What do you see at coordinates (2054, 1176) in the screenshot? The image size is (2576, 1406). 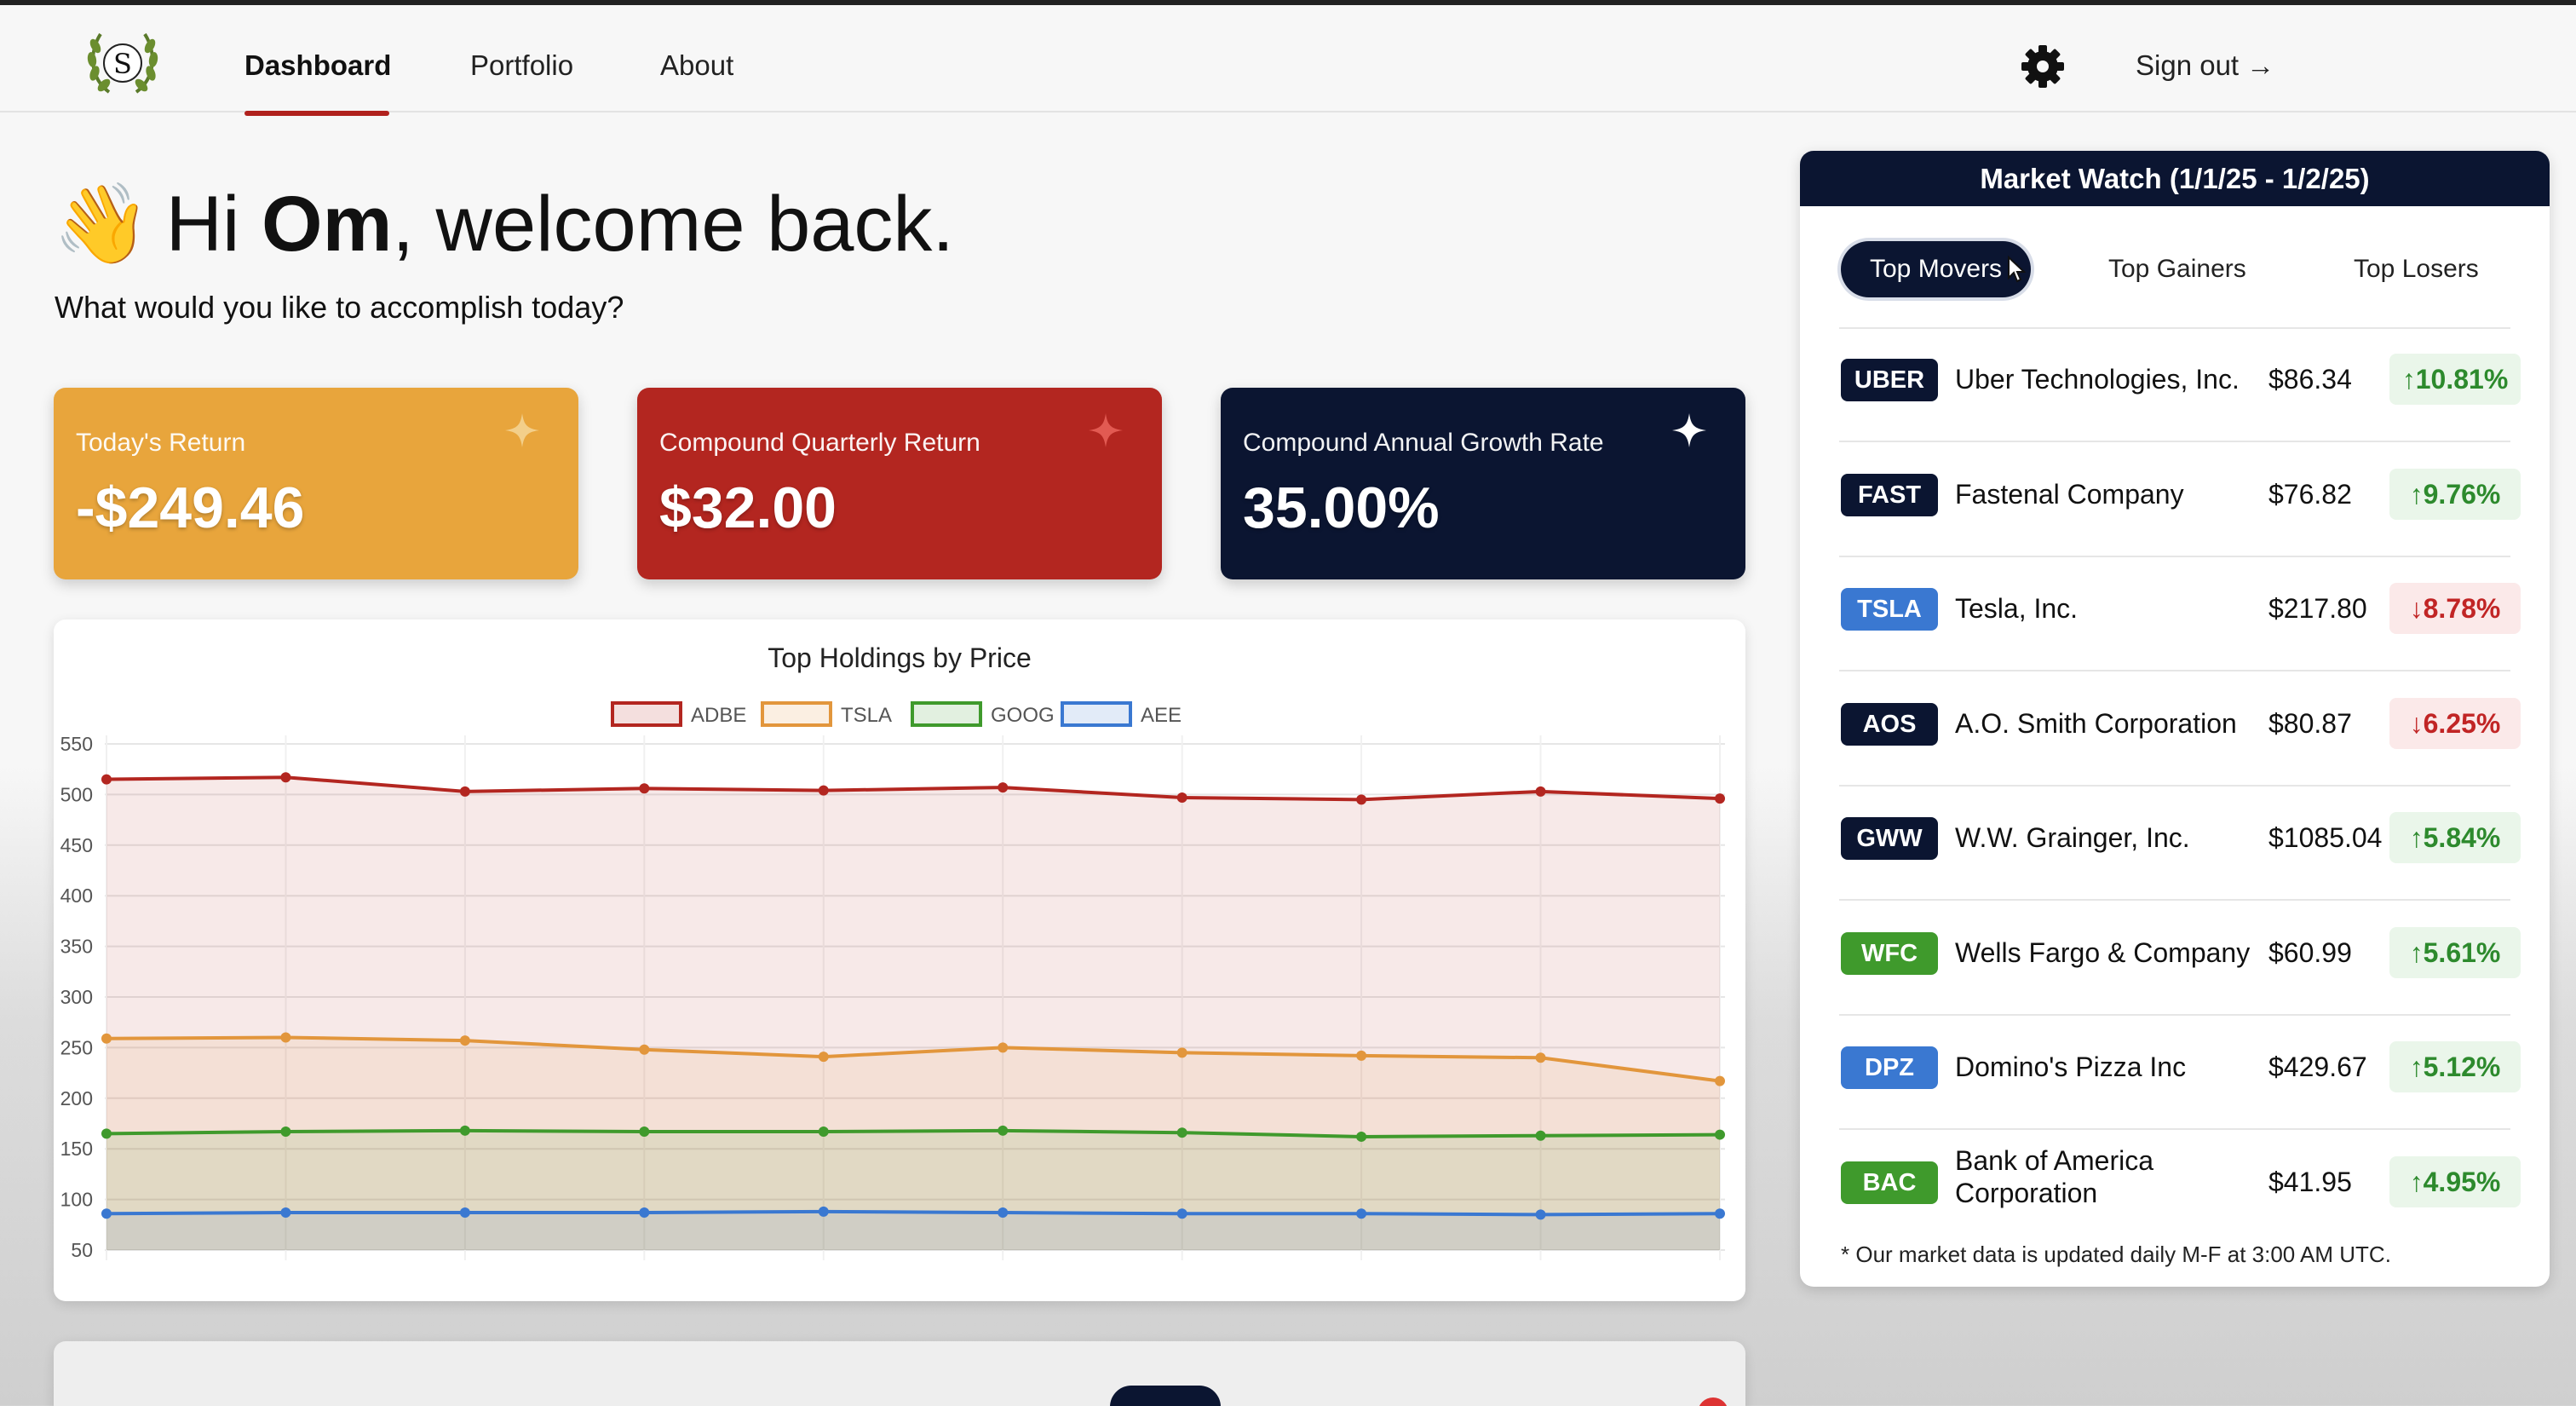 I see `company-name: Bank of America Corporation` at bounding box center [2054, 1176].